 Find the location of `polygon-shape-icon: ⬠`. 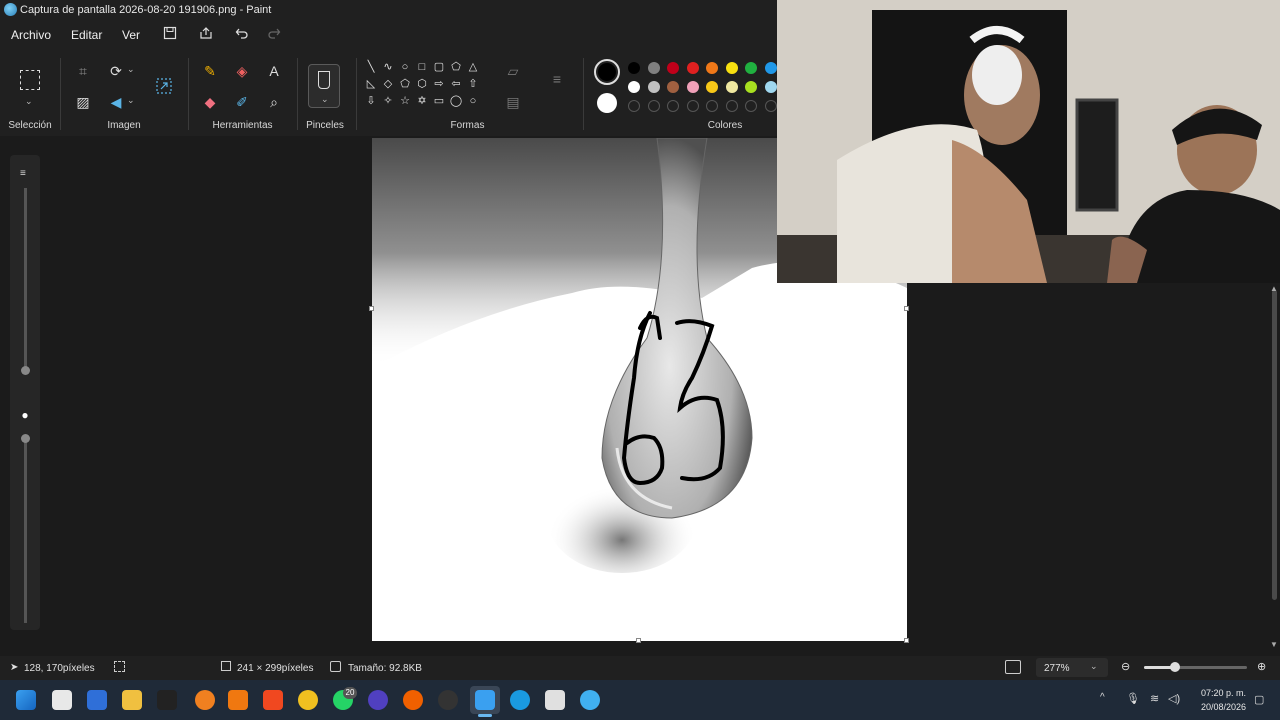

polygon-shape-icon: ⬠ is located at coordinates (456, 67).